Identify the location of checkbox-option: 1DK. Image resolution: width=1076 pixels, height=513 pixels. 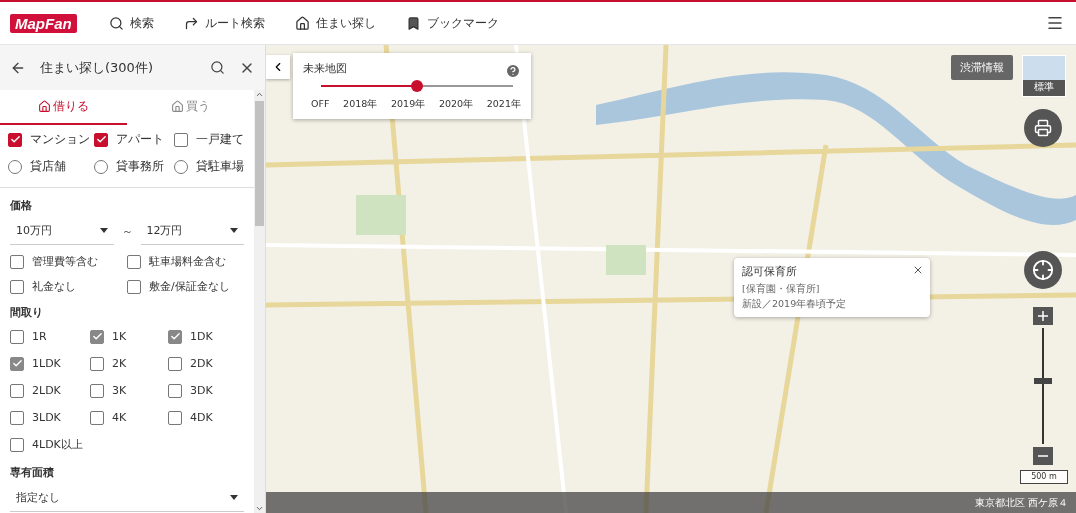
(206, 336).